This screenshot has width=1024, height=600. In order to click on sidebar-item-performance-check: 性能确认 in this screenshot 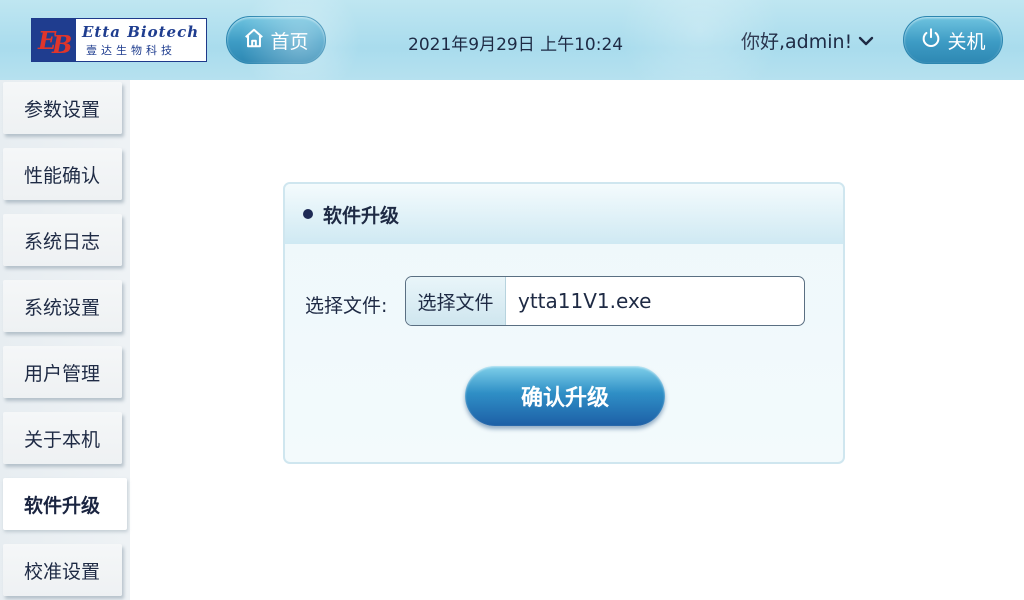, I will do `click(62, 174)`.